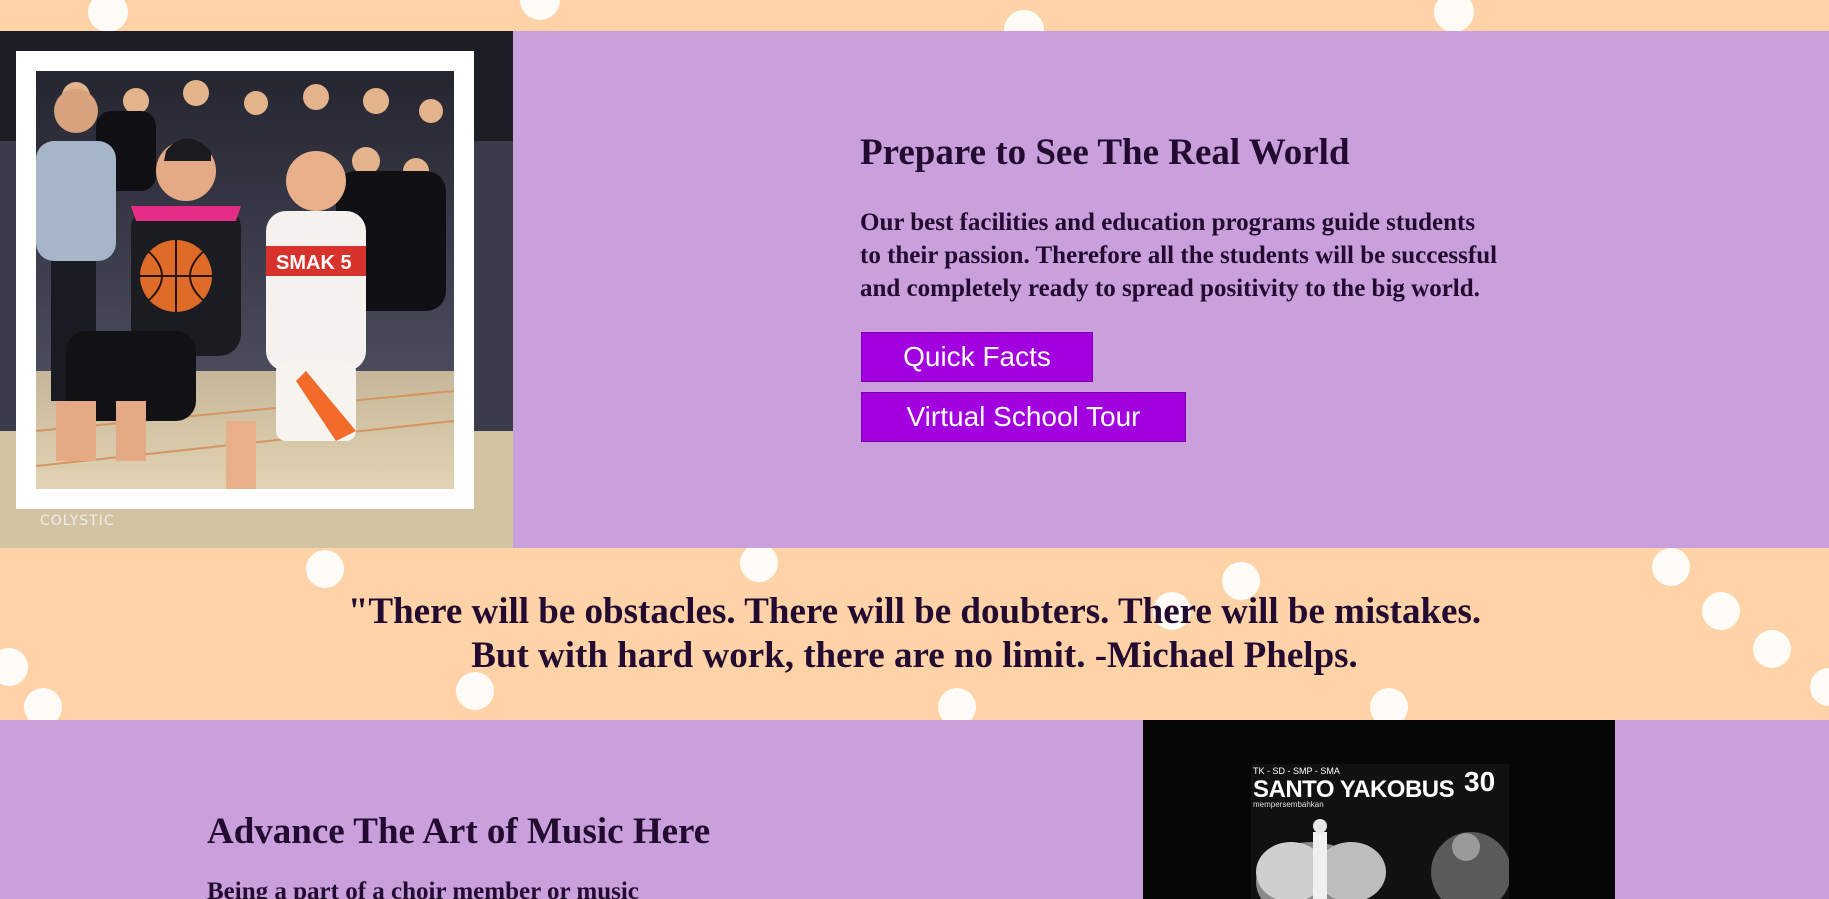 This screenshot has height=899, width=1829. I want to click on hero-heading: Prepare to See The Real World, so click(1105, 152).